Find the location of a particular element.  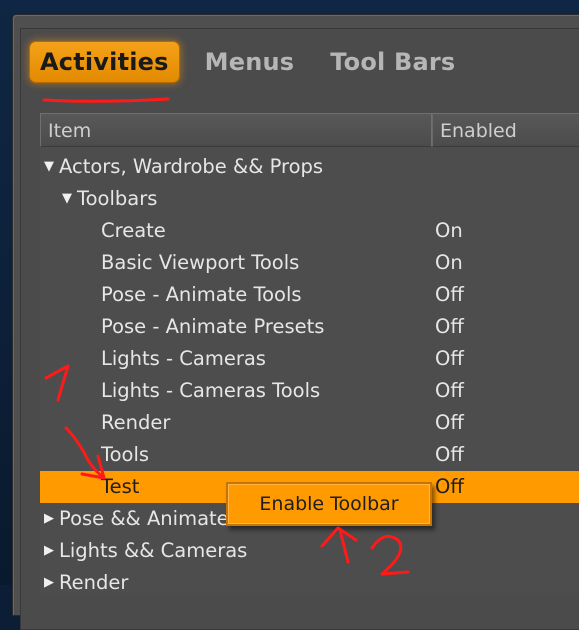

context-menu: Enable Toolbar is located at coordinates (329, 504).